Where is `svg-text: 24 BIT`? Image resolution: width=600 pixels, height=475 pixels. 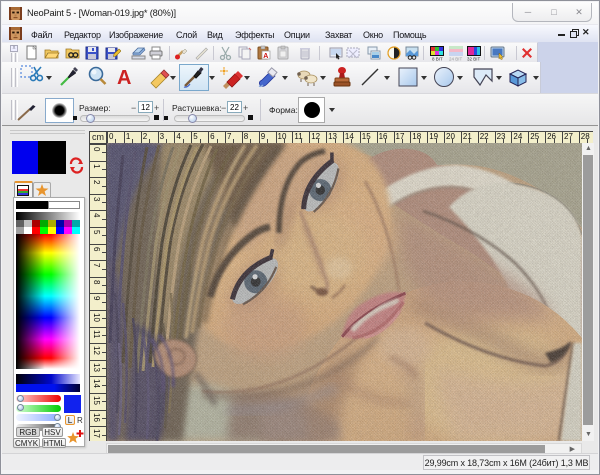
svg-text: 24 BIT is located at coordinates (456, 59).